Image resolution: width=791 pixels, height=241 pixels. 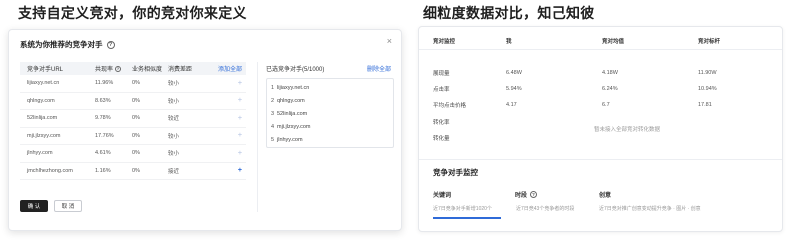 What do you see at coordinates (41, 100) in the screenshot?
I see `row-url: qhlngy.com` at bounding box center [41, 100].